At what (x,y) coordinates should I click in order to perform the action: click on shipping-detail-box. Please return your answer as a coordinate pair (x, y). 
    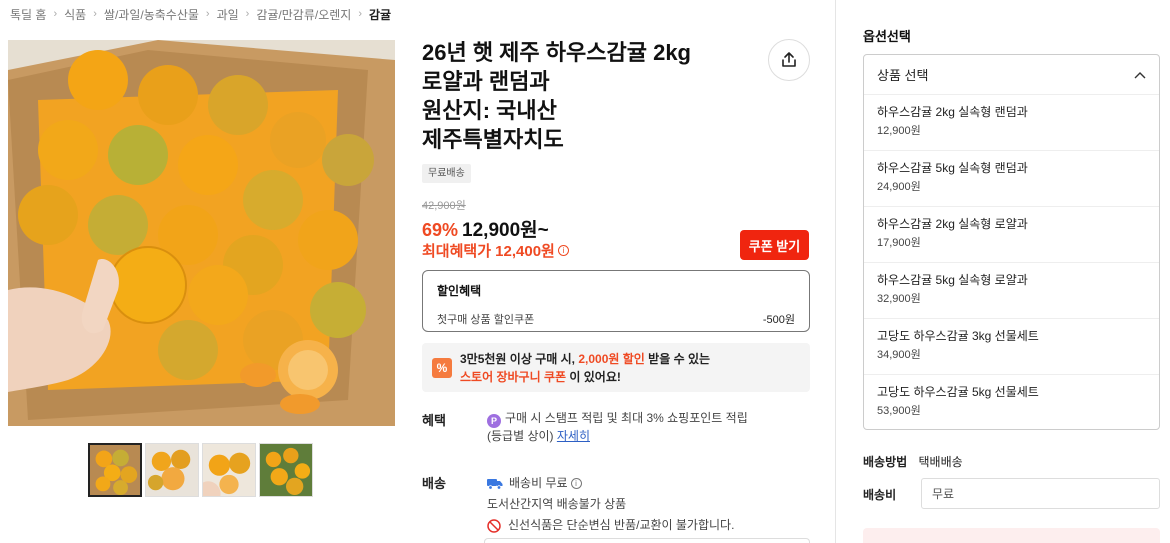
    Looking at the image, I should click on (647, 540).